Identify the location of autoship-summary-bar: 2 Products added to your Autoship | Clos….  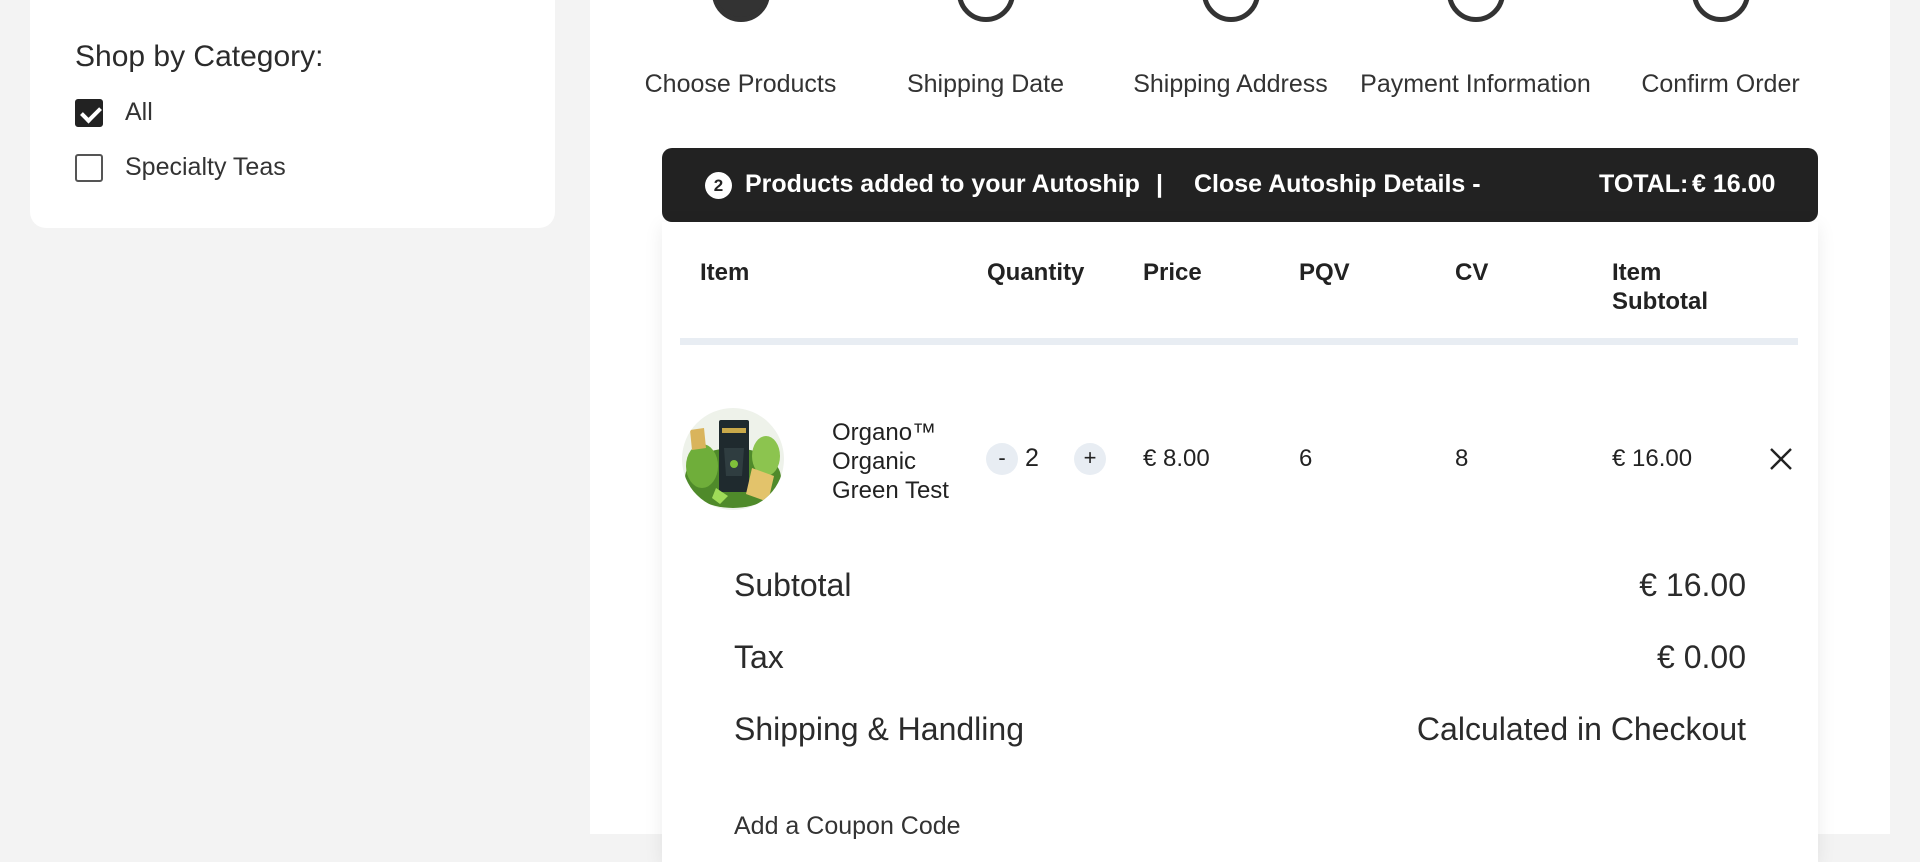
(1240, 185).